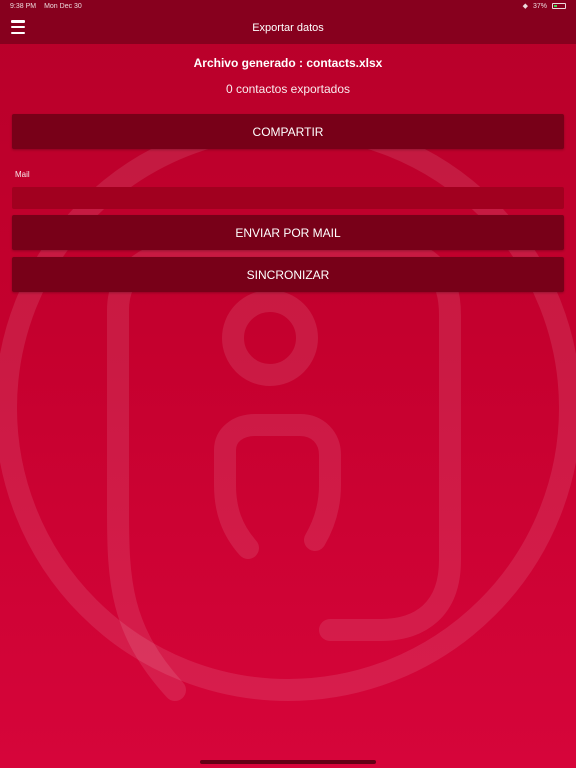  I want to click on exported-count-label: 0 contactos exportados, so click(288, 89).